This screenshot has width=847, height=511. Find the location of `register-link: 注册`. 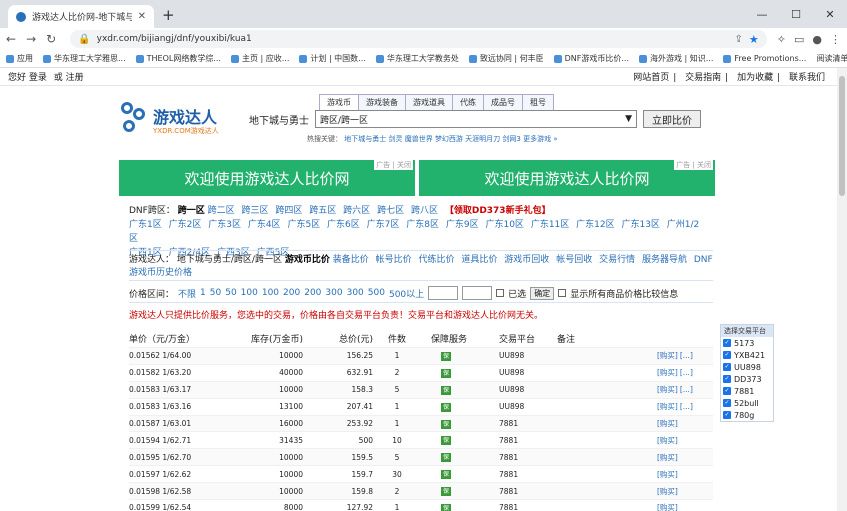

register-link: 注册 is located at coordinates (75, 78).